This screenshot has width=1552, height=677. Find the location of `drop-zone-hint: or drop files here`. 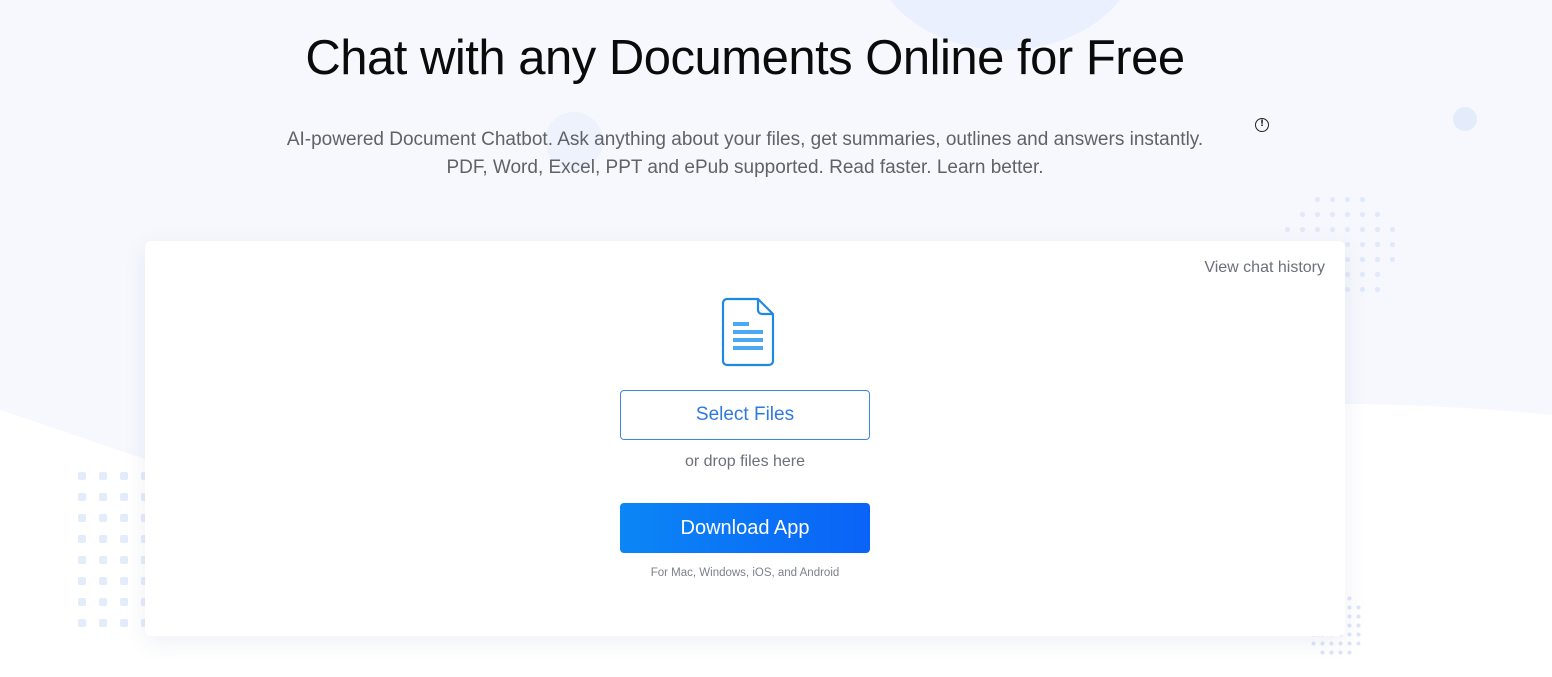

drop-zone-hint: or drop files here is located at coordinates (745, 461).